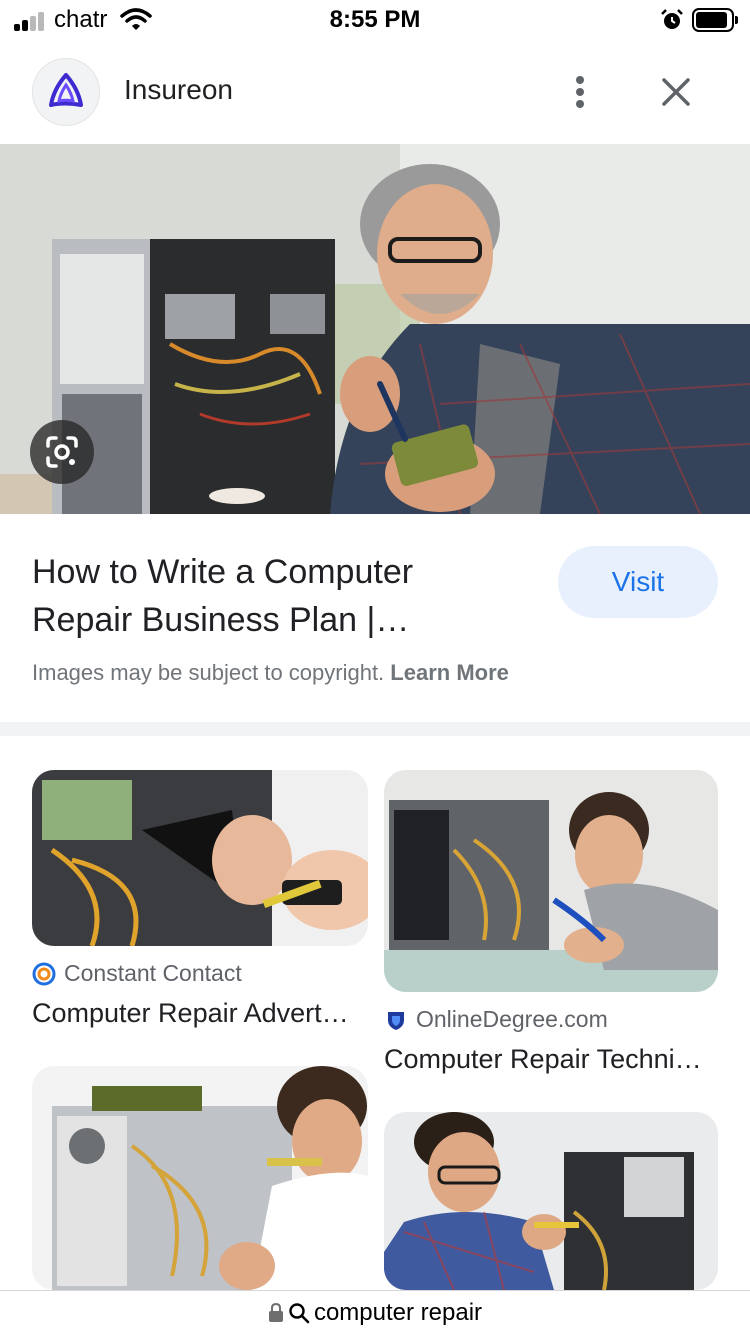  Describe the element at coordinates (676, 92) in the screenshot. I see `close-icon` at that location.